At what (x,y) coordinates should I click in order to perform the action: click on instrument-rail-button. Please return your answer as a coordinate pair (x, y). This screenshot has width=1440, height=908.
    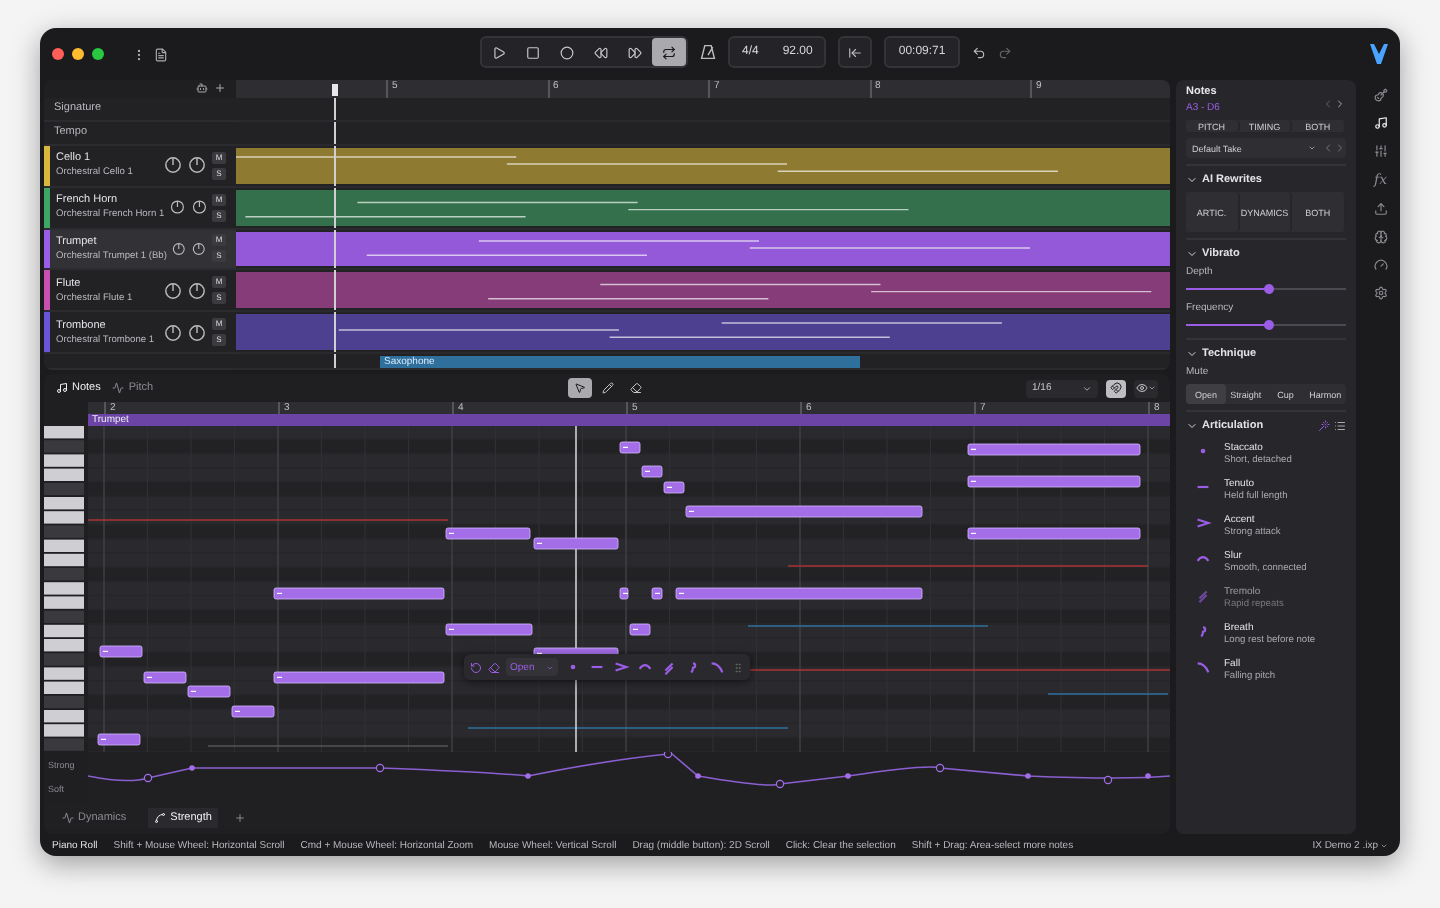
    Looking at the image, I should click on (1380, 95).